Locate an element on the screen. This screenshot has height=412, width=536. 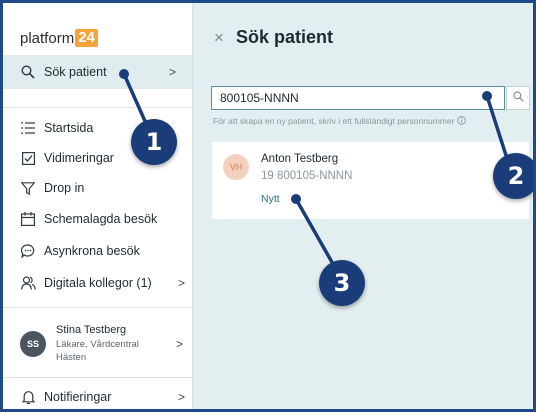
people-icon is located at coordinates (28, 283).